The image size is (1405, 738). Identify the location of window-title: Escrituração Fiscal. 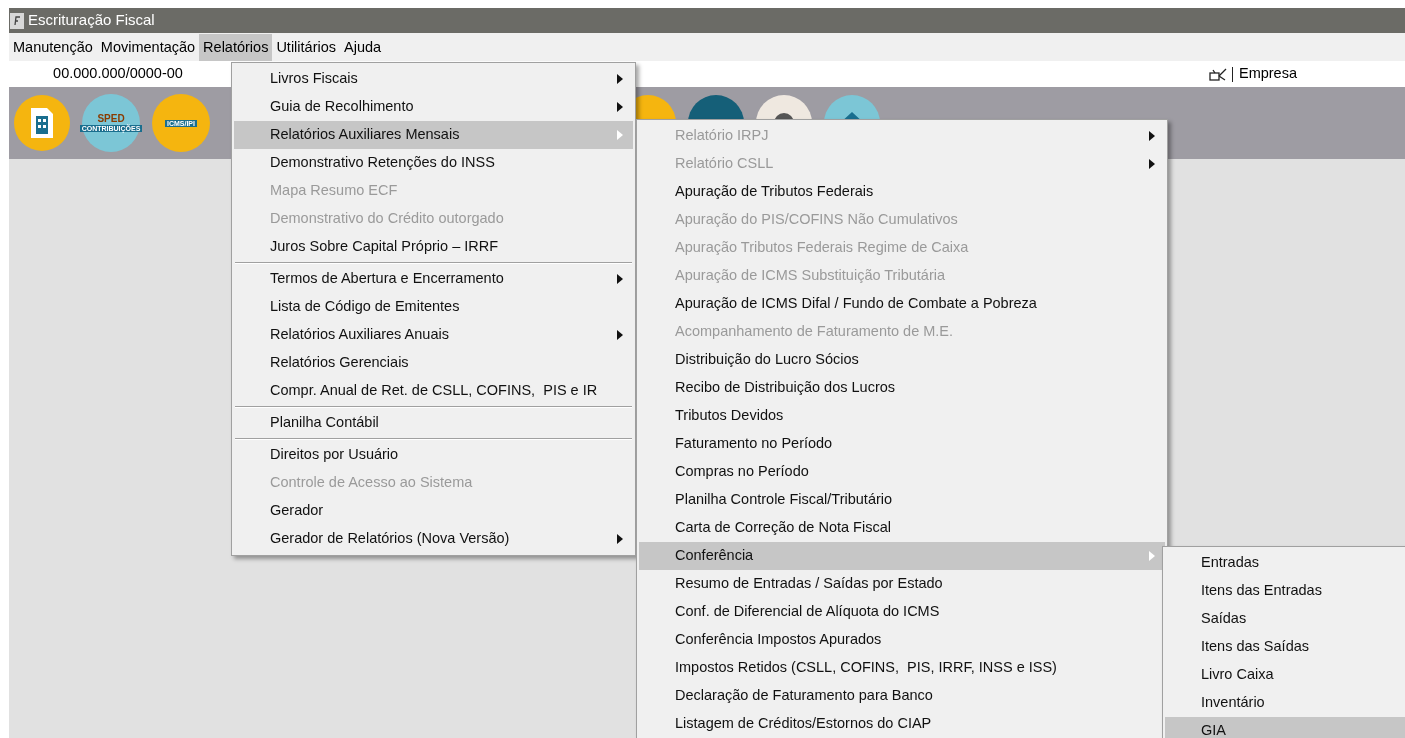
(91, 20).